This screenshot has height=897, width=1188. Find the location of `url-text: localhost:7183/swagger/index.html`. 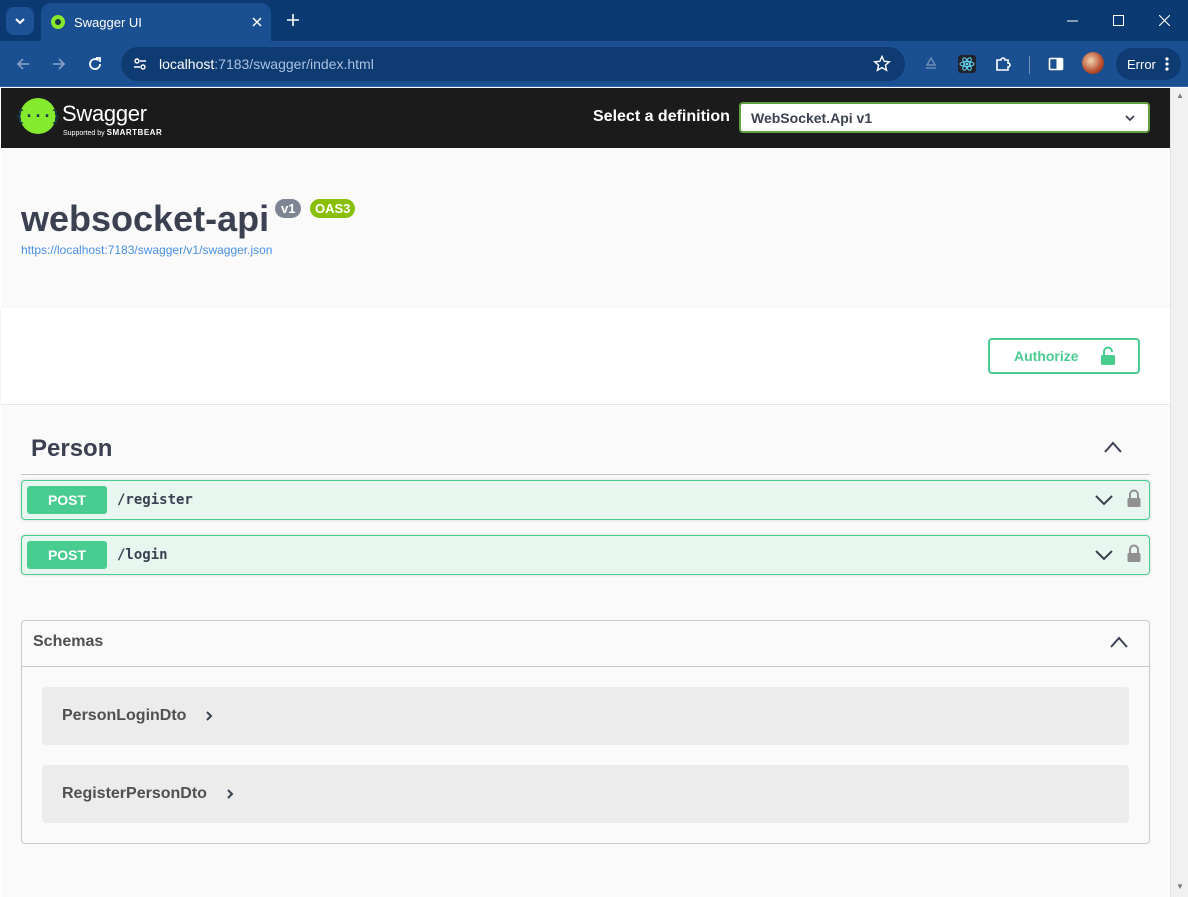

url-text: localhost:7183/swagger/index.html is located at coordinates (266, 64).